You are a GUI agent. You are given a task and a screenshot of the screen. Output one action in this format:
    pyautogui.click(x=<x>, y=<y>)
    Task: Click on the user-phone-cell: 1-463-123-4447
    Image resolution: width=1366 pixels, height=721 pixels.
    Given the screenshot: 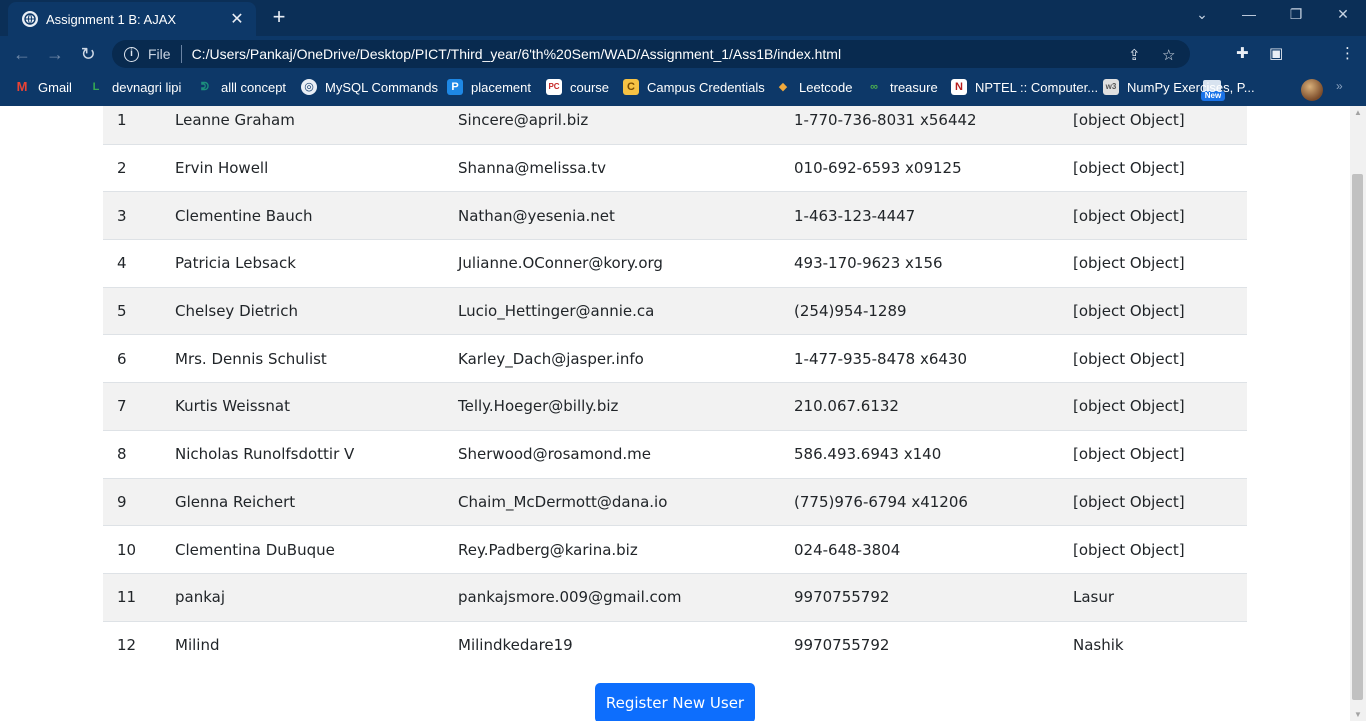 What is the action you would take?
    pyautogui.click(x=921, y=215)
    